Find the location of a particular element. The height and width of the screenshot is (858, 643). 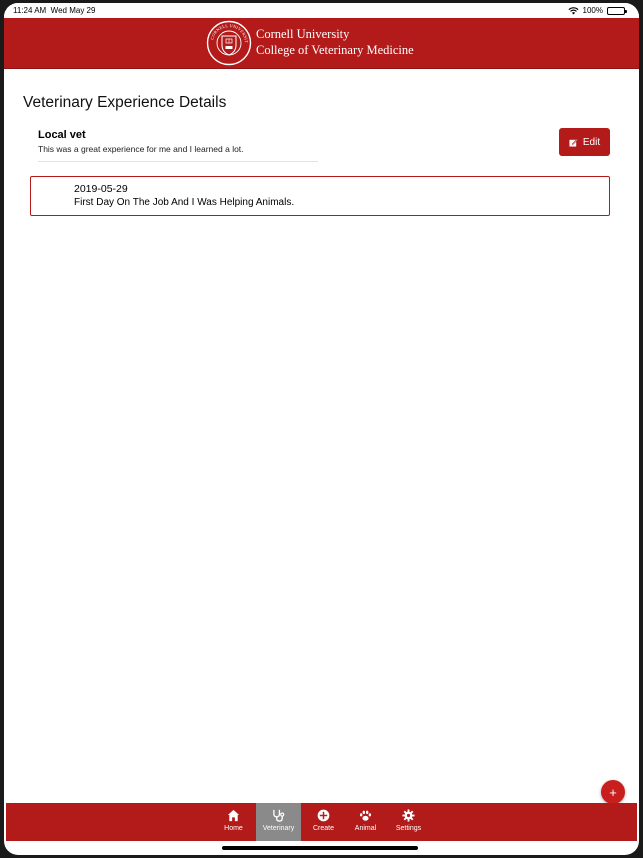

tab-label: Animal is located at coordinates (365, 828).